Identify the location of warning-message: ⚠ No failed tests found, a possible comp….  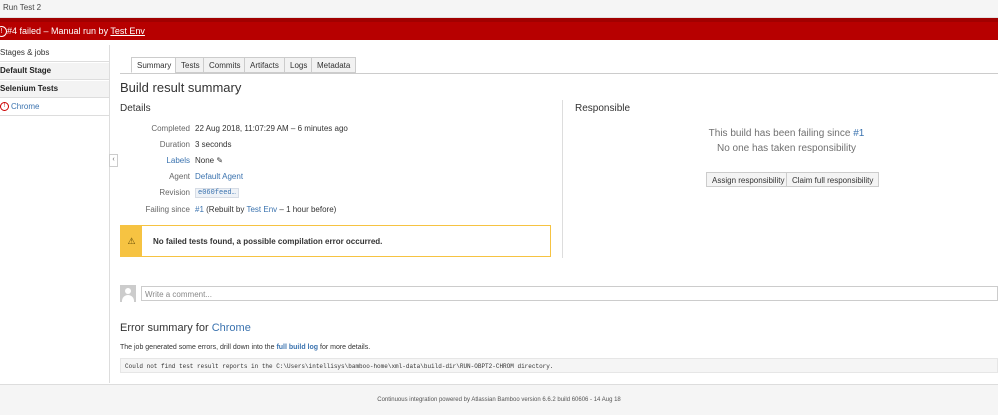
(335, 241).